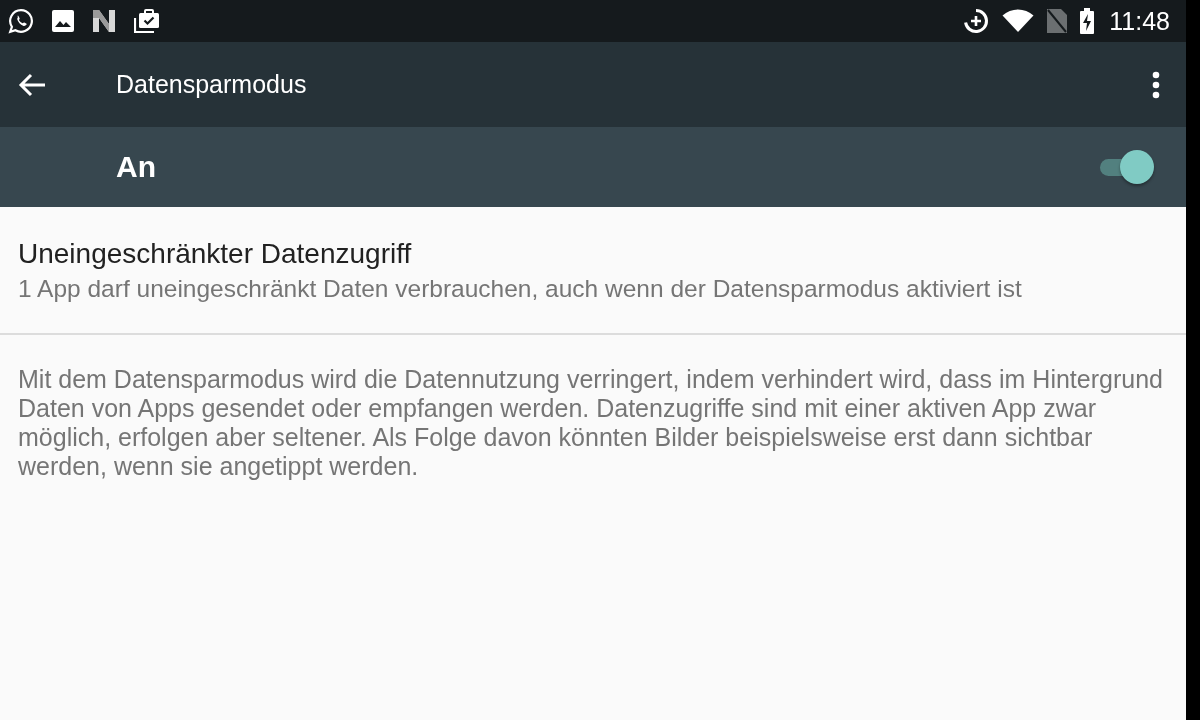 The image size is (1200, 720). What do you see at coordinates (1018, 21) in the screenshot?
I see `wifi-icon` at bounding box center [1018, 21].